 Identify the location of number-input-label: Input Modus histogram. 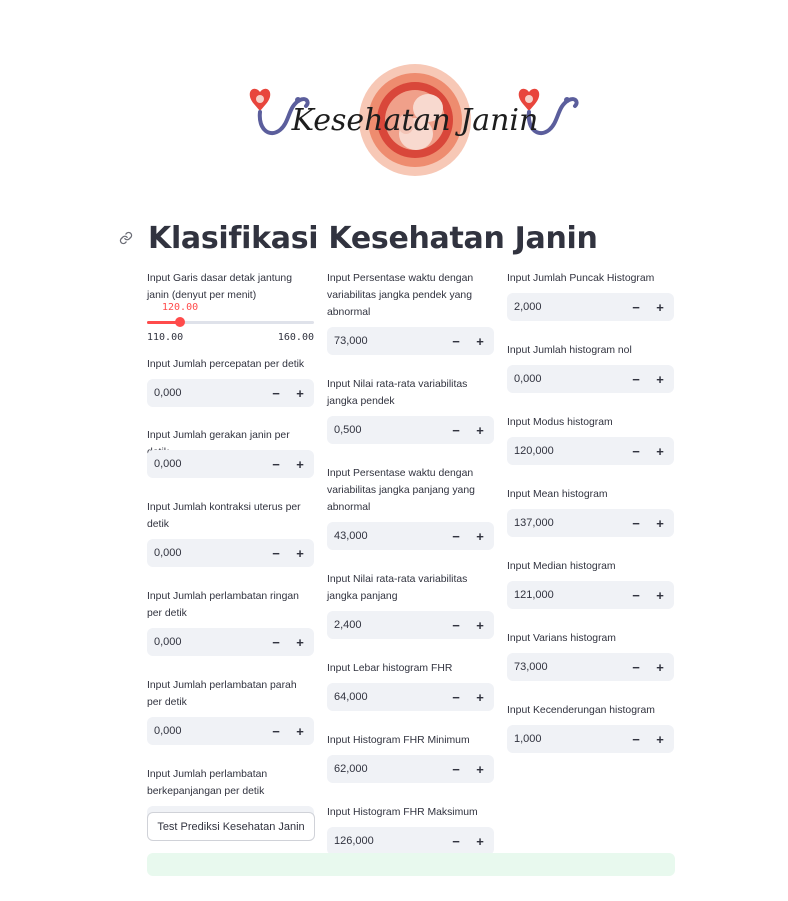
(560, 422).